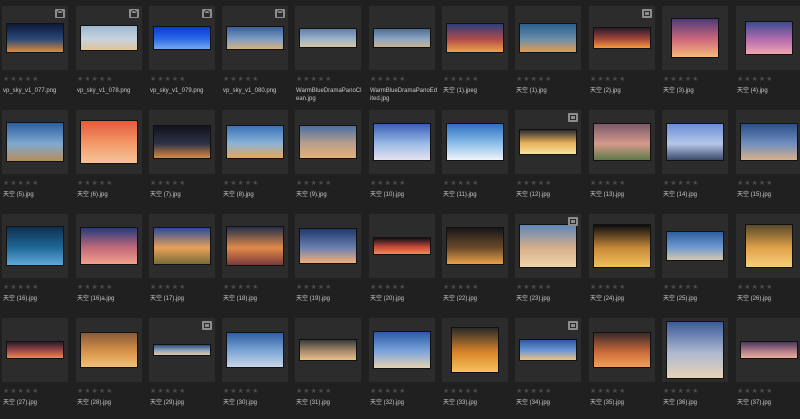 This screenshot has height=419, width=800. I want to click on thumbnail-cell: ★★★★★ 天空 (15).jpg, so click(768, 160).